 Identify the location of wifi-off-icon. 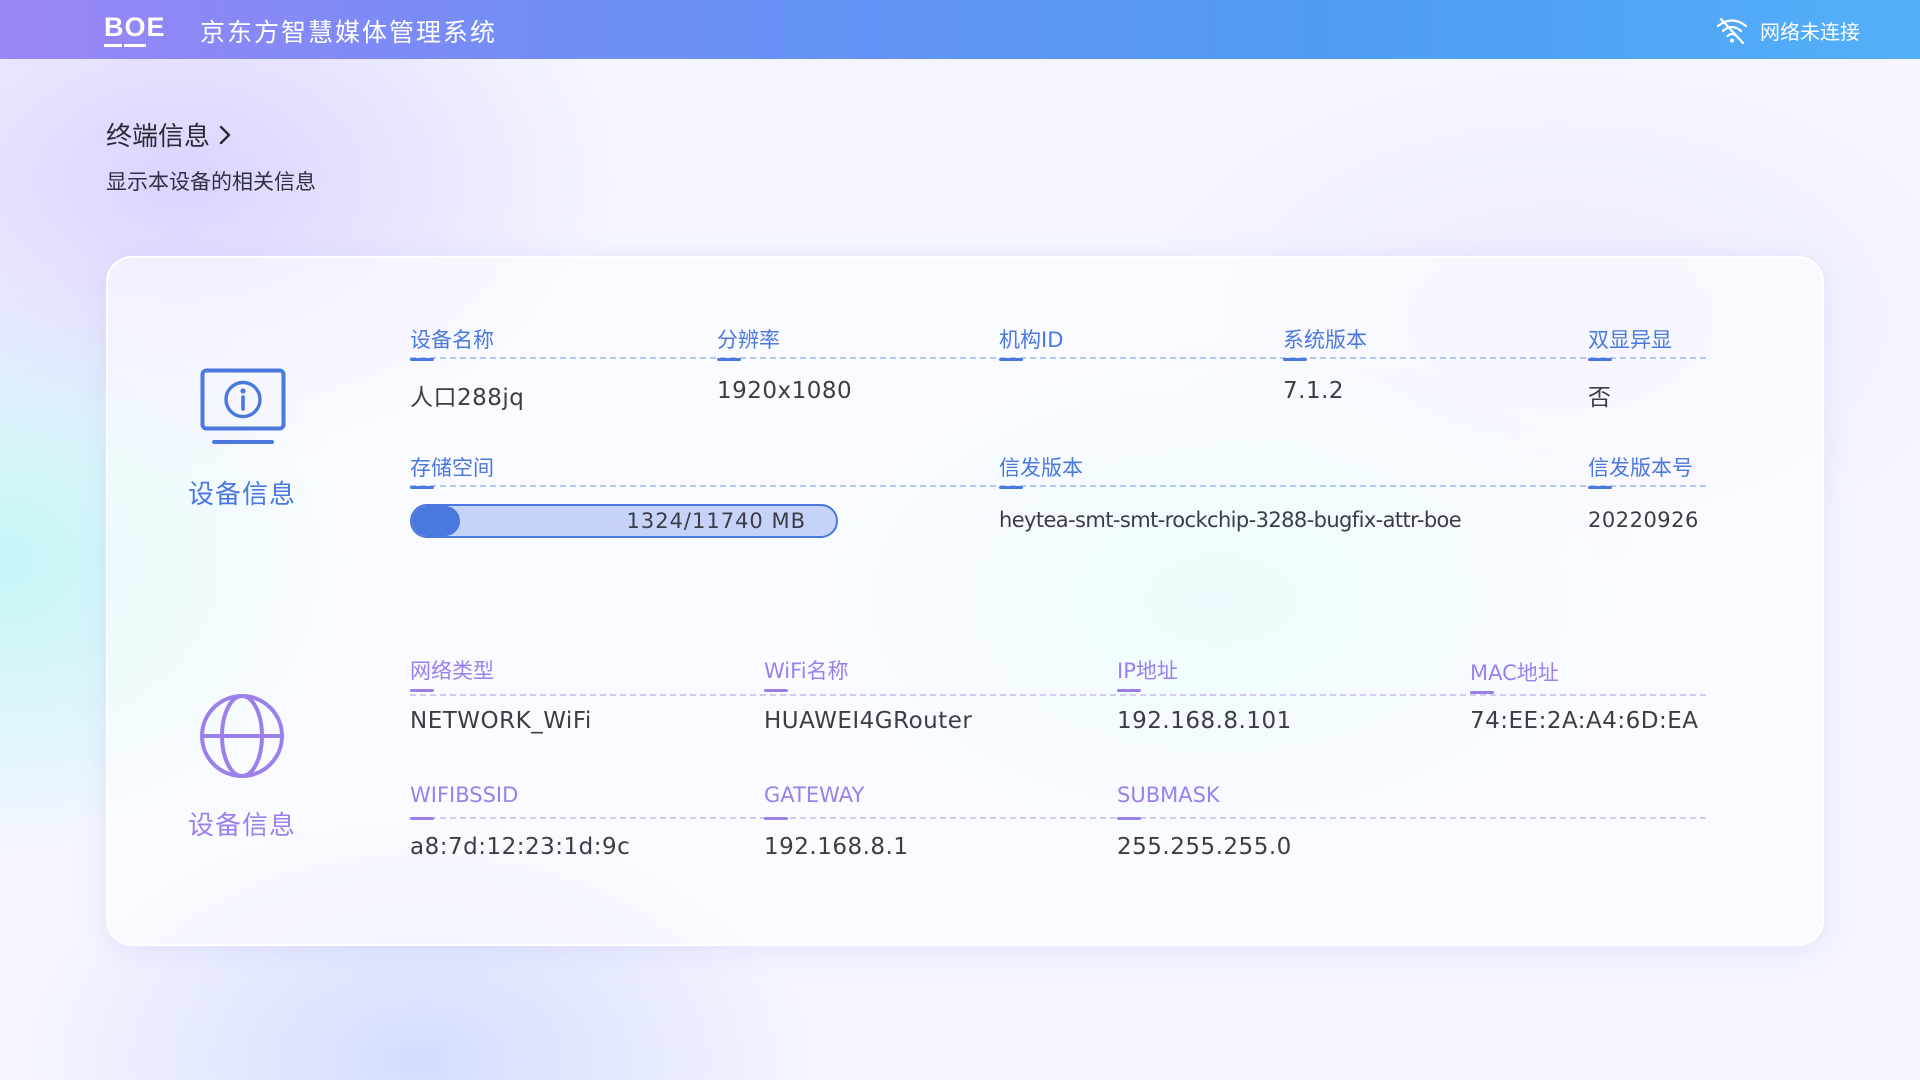
(1732, 30).